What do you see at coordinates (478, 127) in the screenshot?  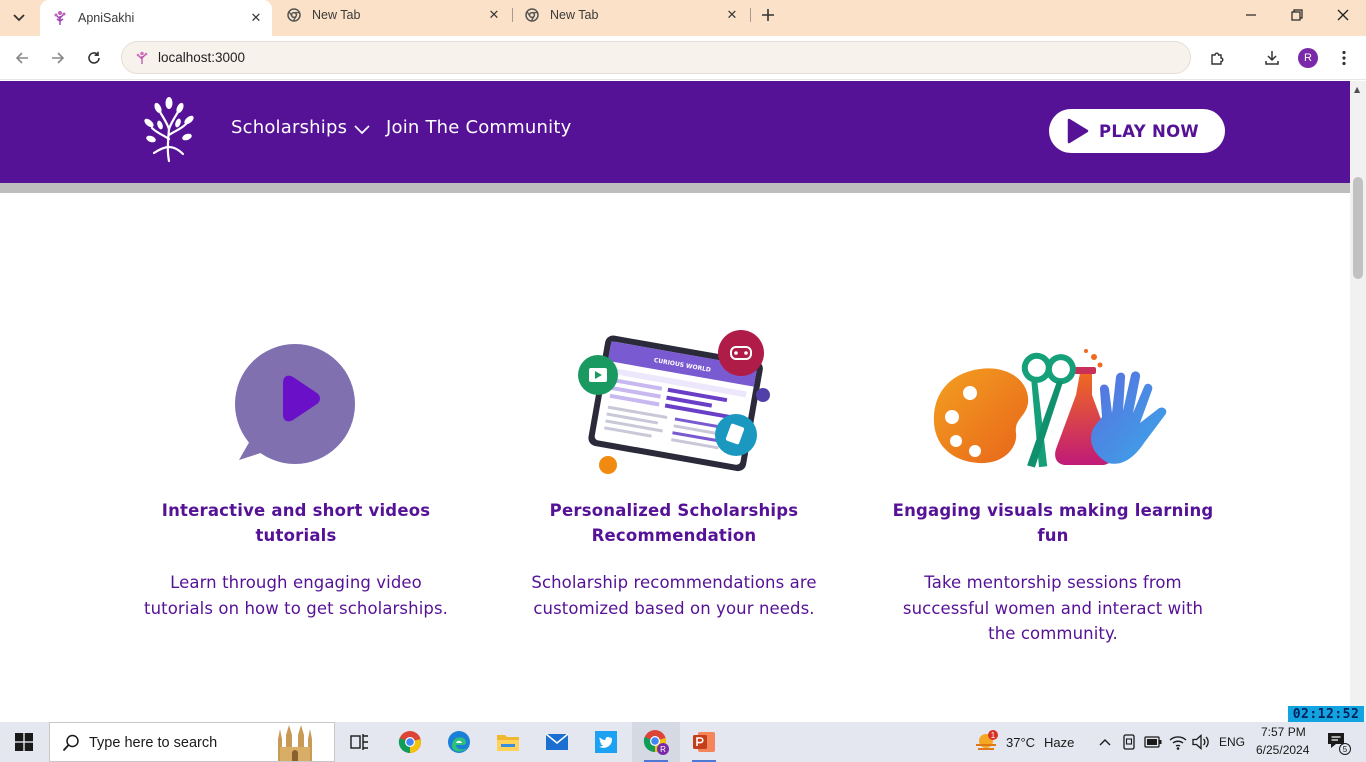 I see `nav-join-community-link: Join The Community` at bounding box center [478, 127].